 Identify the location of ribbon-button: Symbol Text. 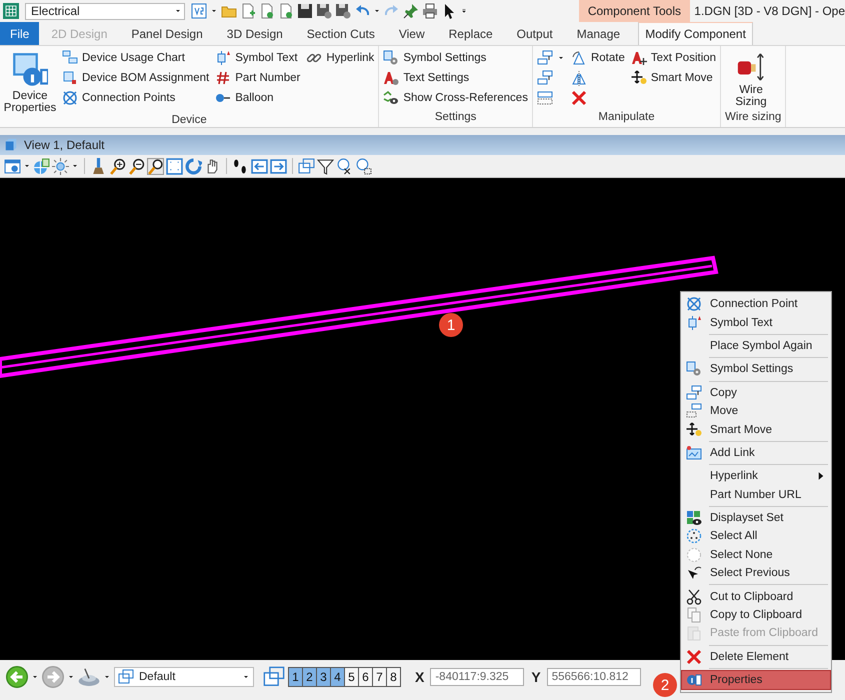
(257, 57).